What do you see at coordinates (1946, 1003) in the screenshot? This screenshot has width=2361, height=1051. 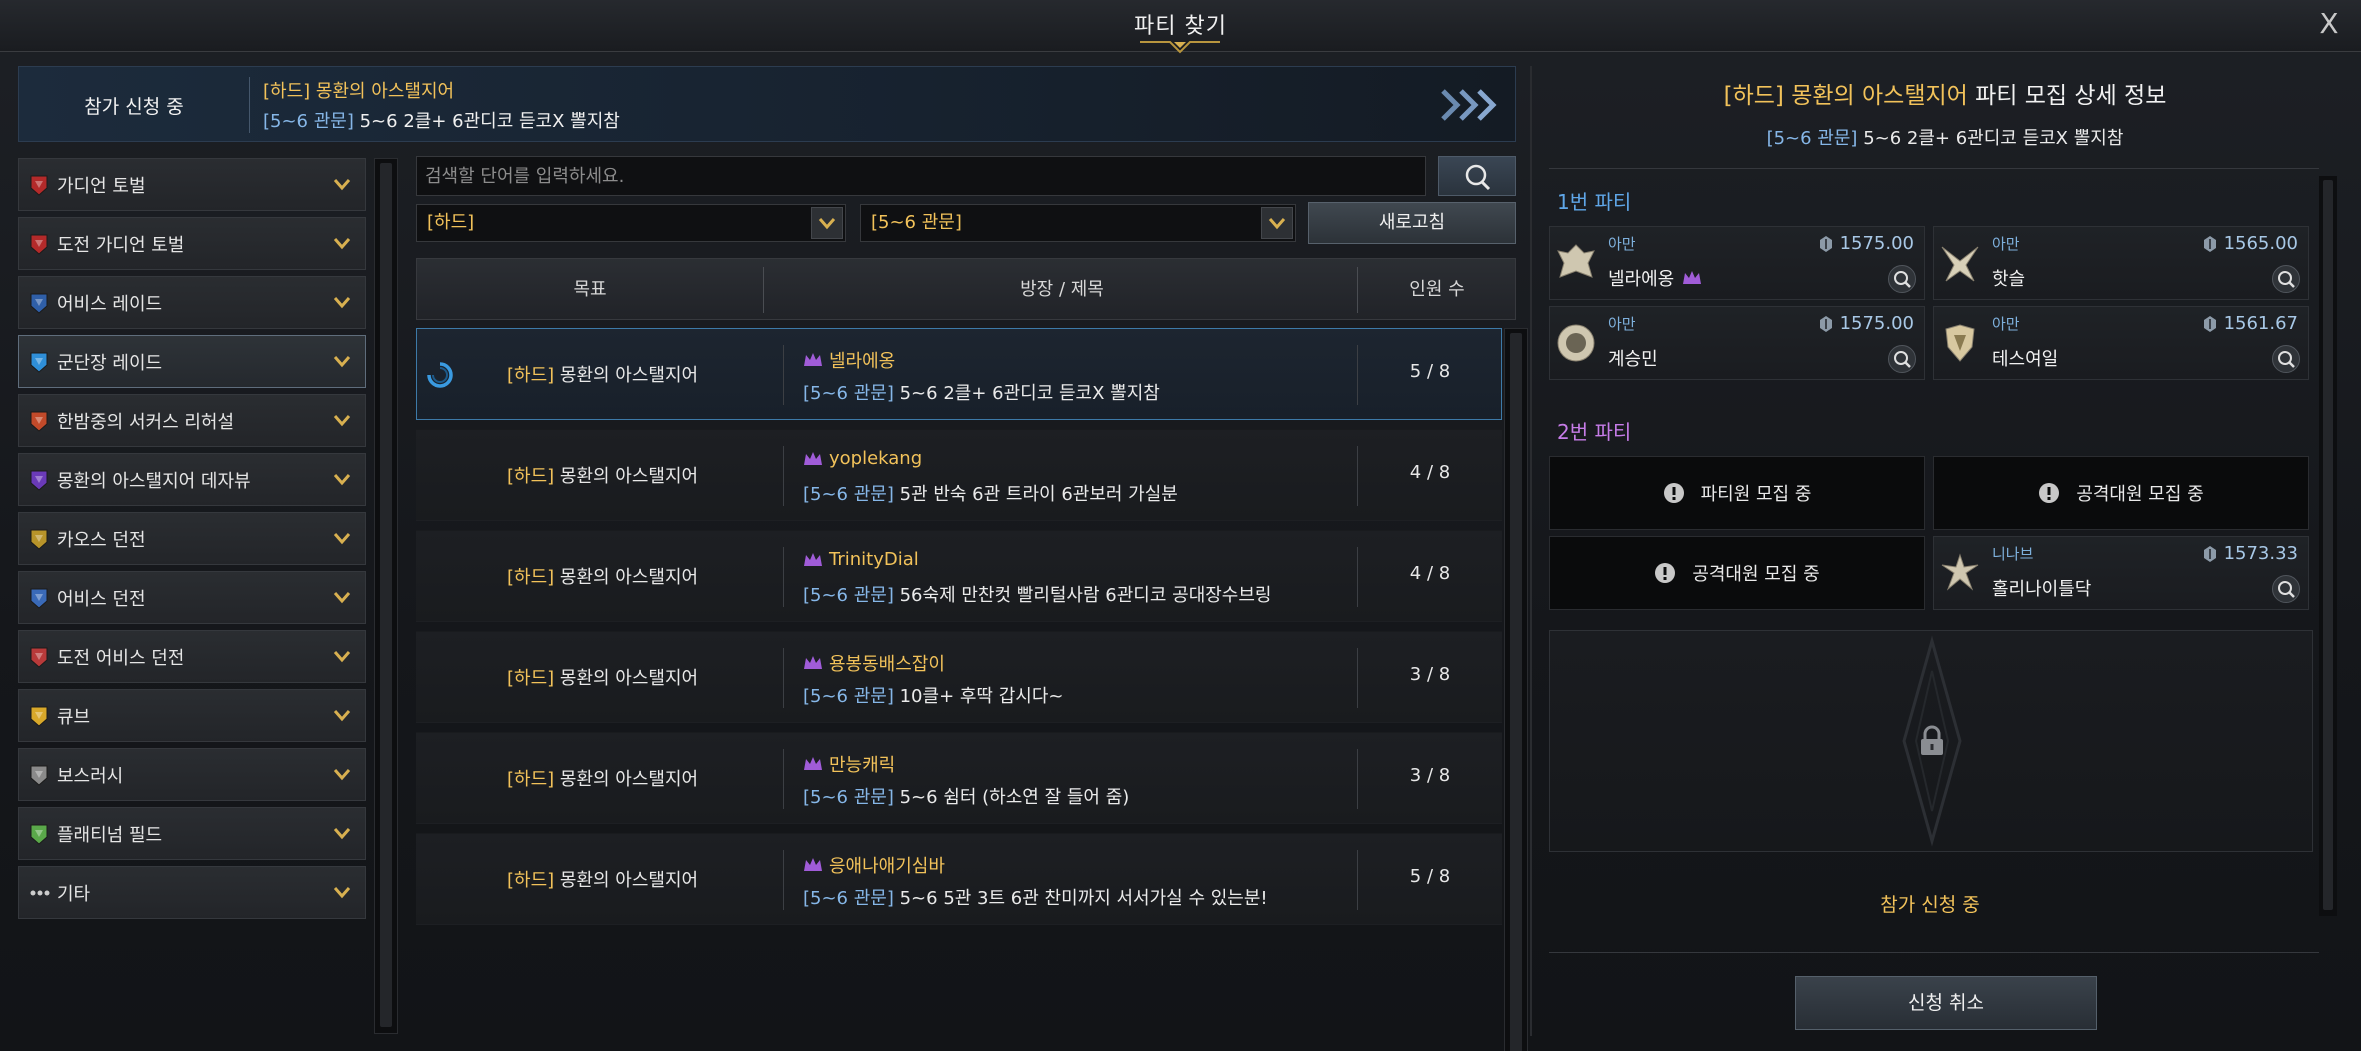 I see `cancel-application-button: 신청 취소` at bounding box center [1946, 1003].